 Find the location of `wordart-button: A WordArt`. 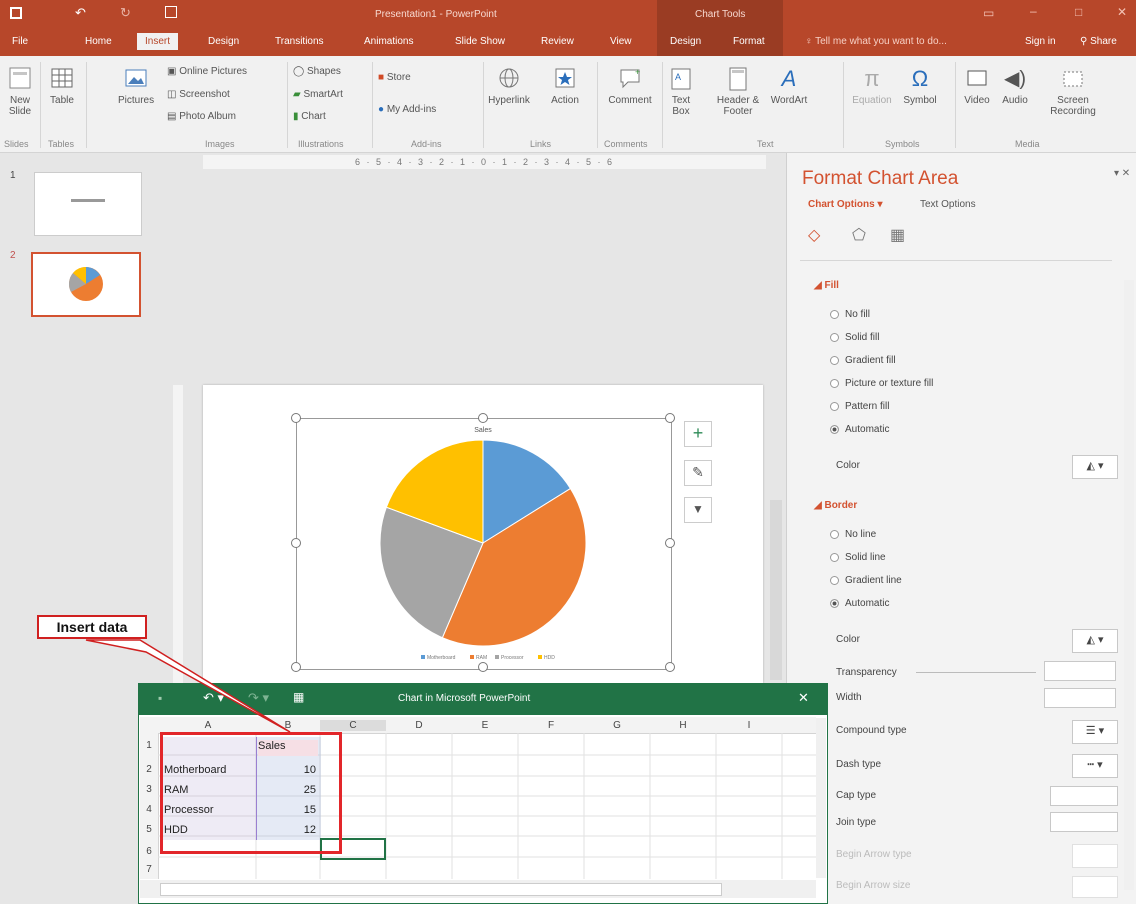

wordart-button: A WordArt is located at coordinates (789, 86).